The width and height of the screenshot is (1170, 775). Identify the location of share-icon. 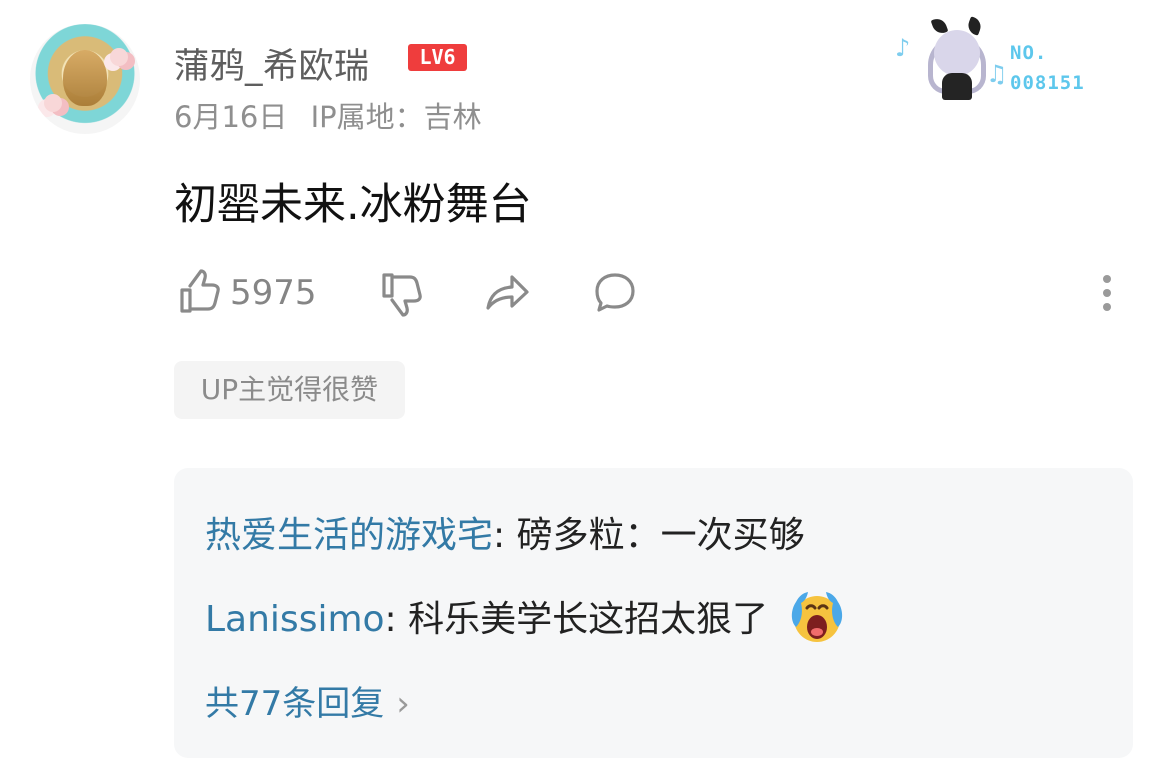
(507, 292).